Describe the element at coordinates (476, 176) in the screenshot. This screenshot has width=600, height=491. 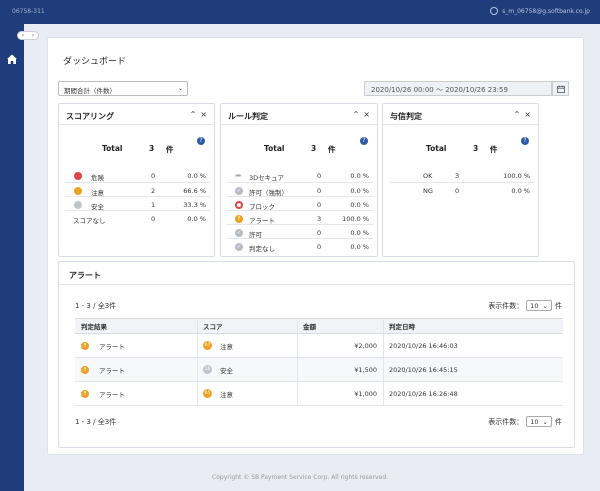
I see `list-item: OK 3 100.0 %` at that location.